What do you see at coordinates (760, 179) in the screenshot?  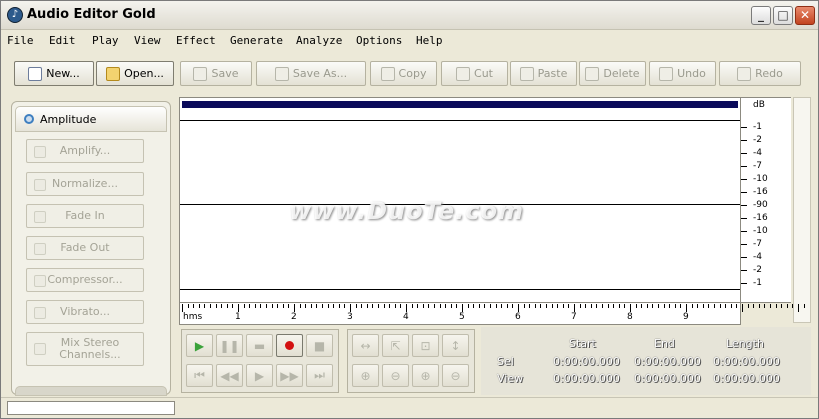 I see `db-tick-label: -10` at bounding box center [760, 179].